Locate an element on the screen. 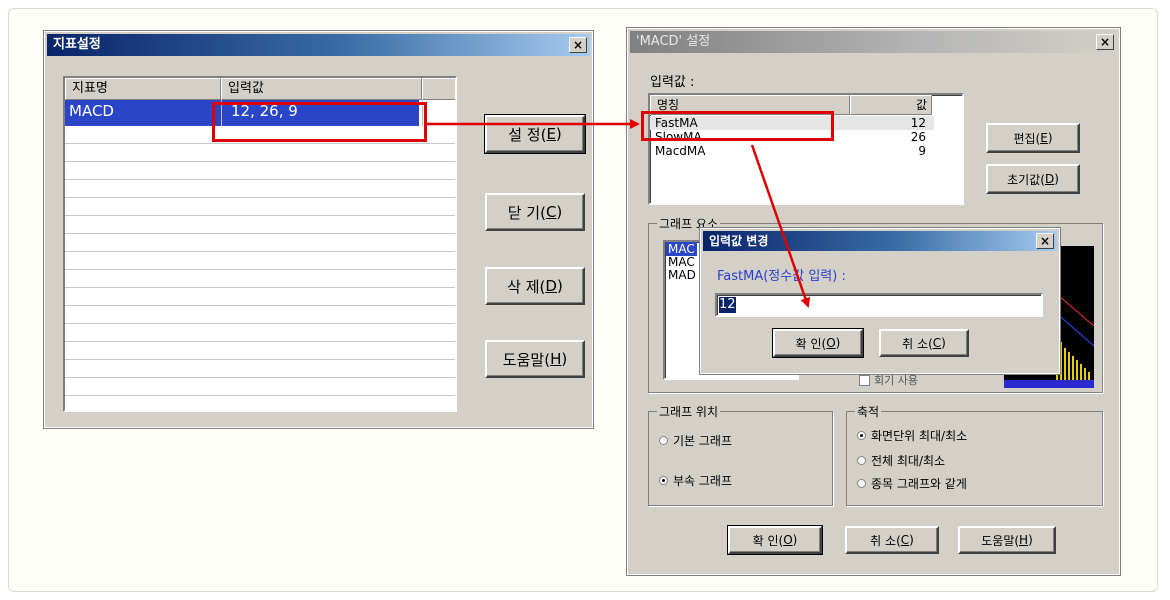 The height and width of the screenshot is (600, 1170). radio-sub-graph: 부속 그래프 is located at coordinates (695, 480).